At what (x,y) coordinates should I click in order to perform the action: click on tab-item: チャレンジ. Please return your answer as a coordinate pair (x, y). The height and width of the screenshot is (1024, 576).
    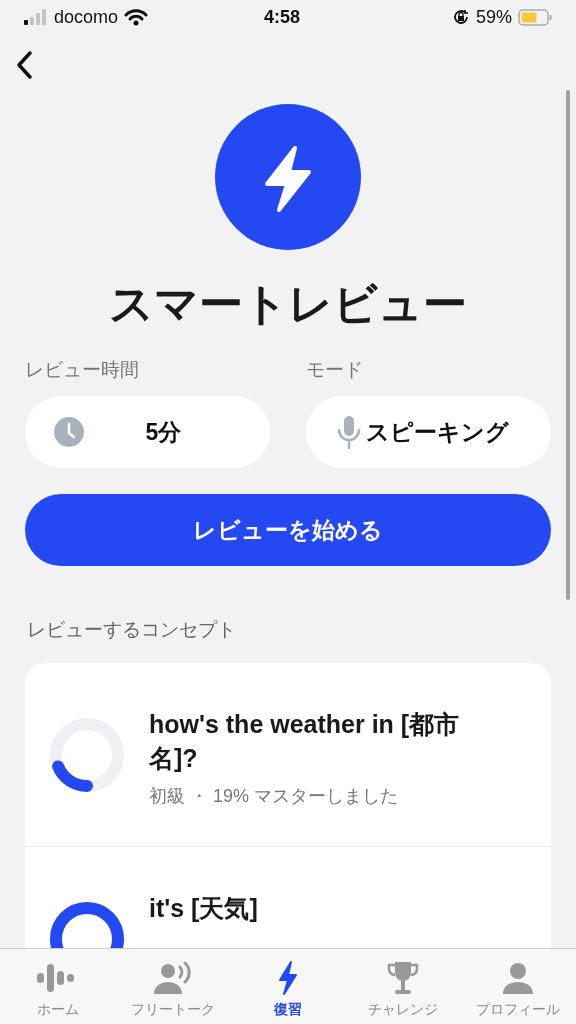
    Looking at the image, I should click on (403, 986).